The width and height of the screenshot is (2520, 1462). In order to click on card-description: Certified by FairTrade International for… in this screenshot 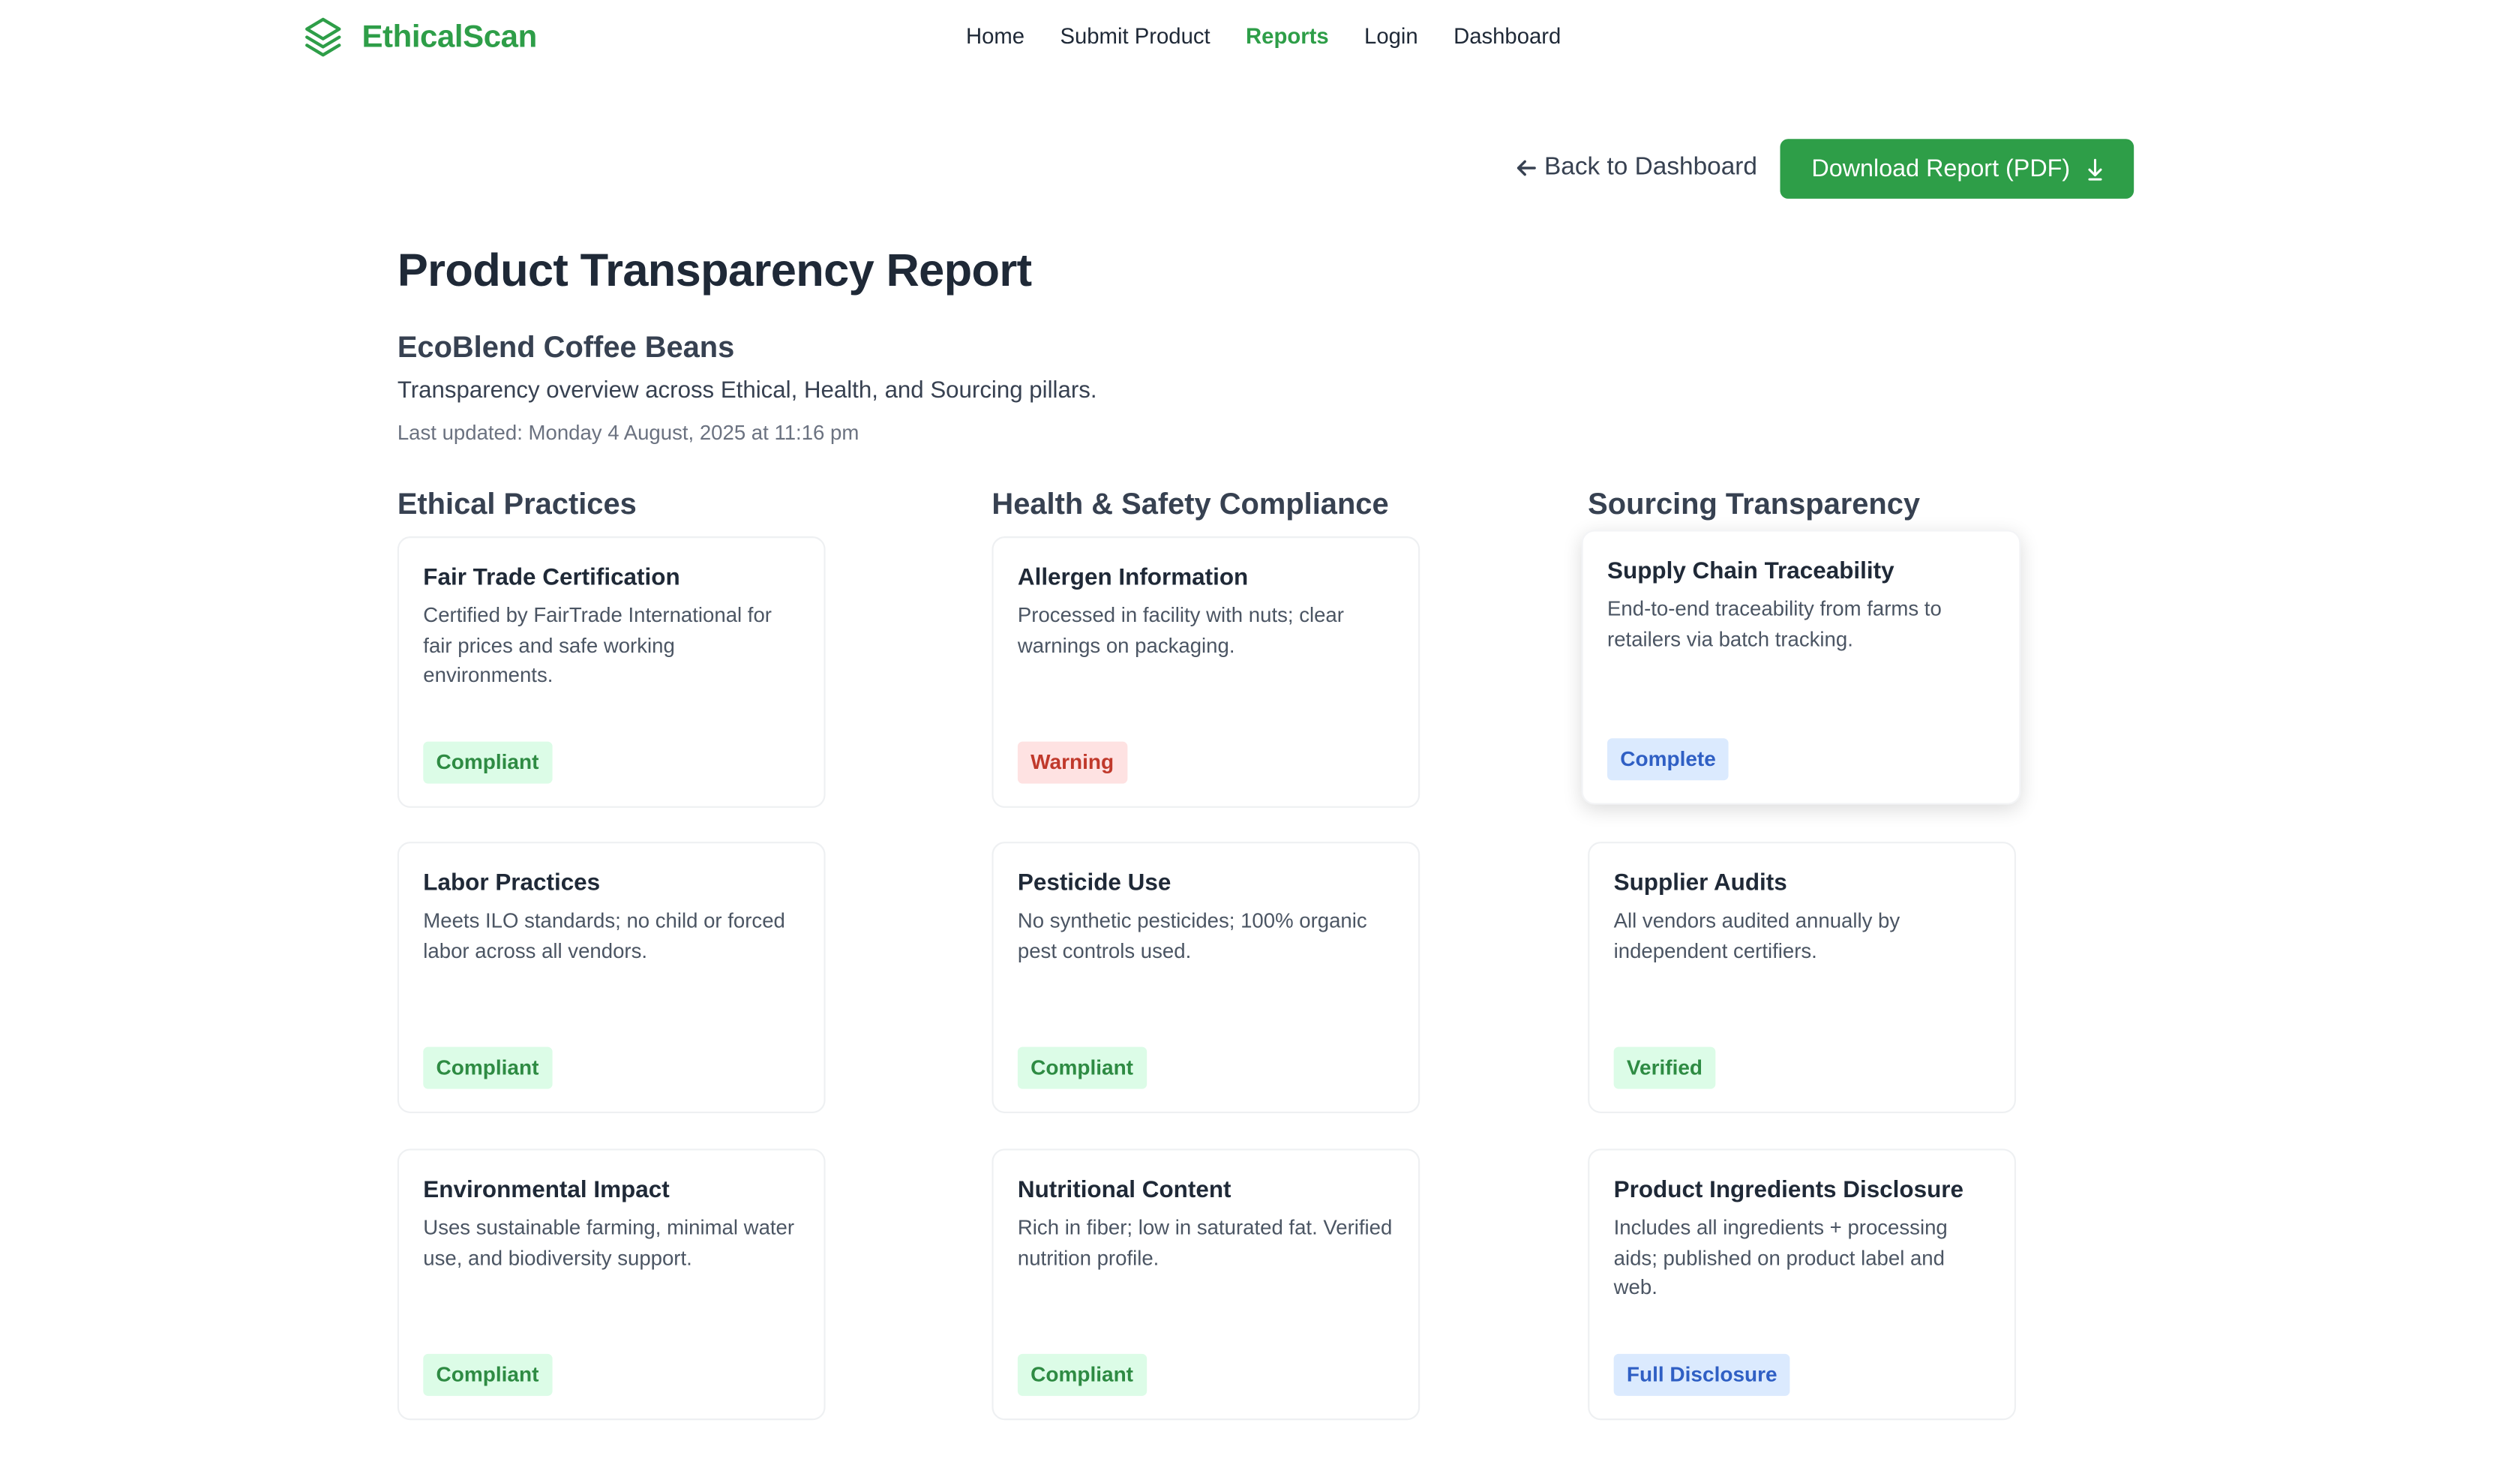, I will do `click(597, 645)`.